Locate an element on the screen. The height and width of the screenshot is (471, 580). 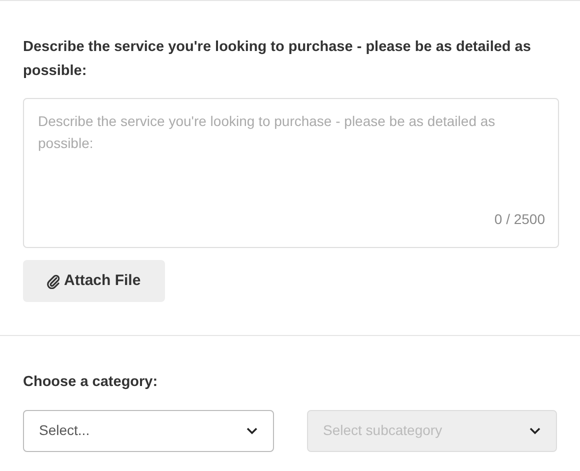
character-counter: 0 / 2500 is located at coordinates (519, 219).